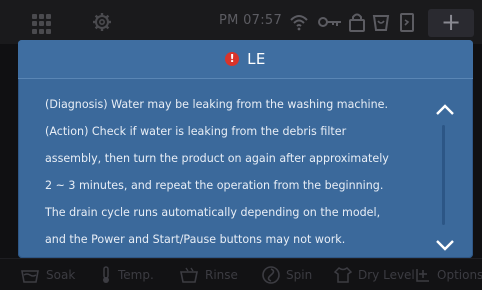 The width and height of the screenshot is (482, 290). What do you see at coordinates (232, 59) in the screenshot?
I see `alert-icon: !` at bounding box center [232, 59].